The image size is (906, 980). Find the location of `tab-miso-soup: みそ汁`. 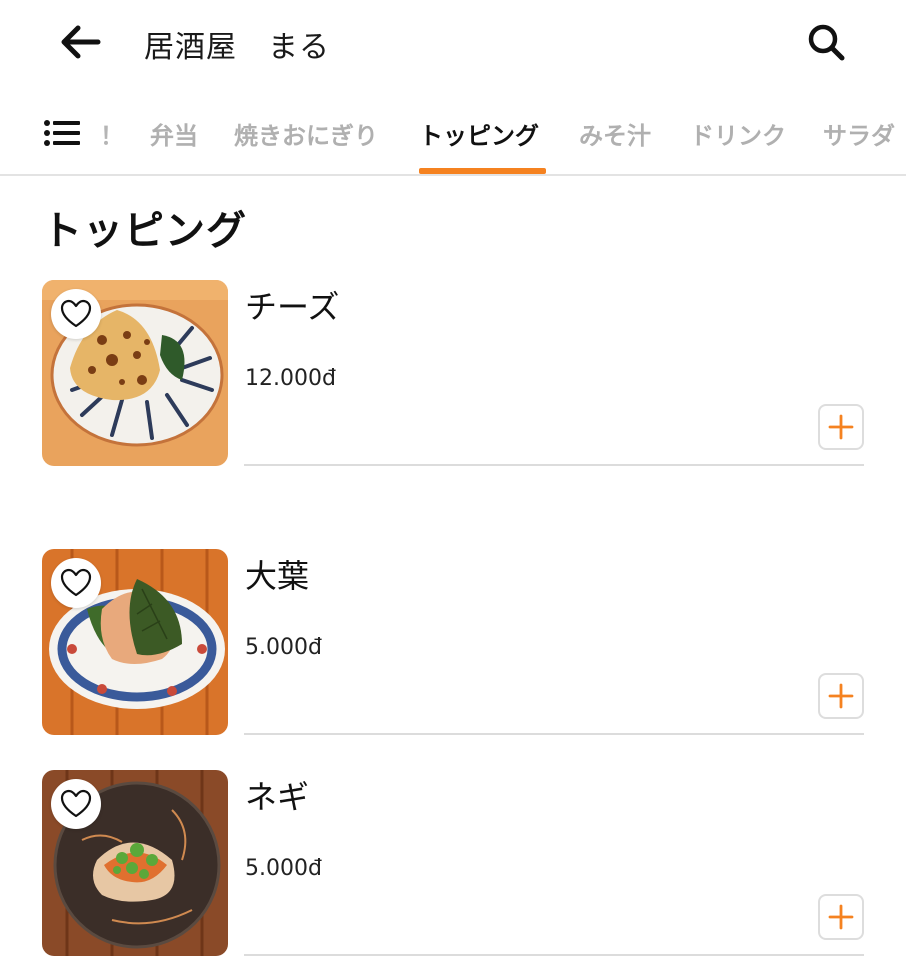

tab-miso-soup: みそ汁 is located at coordinates (615, 133).